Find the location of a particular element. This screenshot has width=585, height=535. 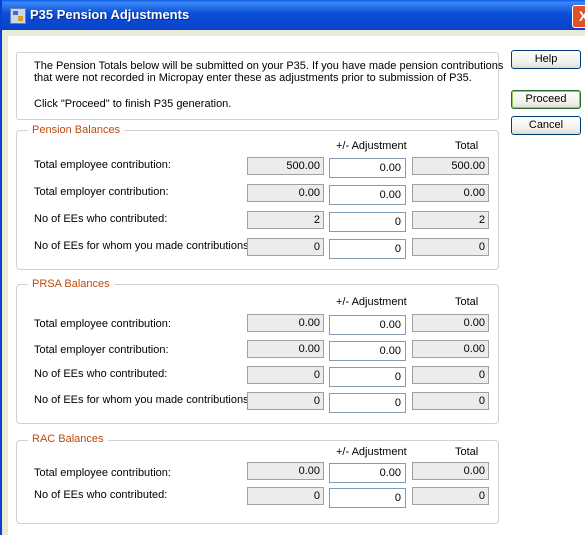

pension-total-header: Total is located at coordinates (467, 146).